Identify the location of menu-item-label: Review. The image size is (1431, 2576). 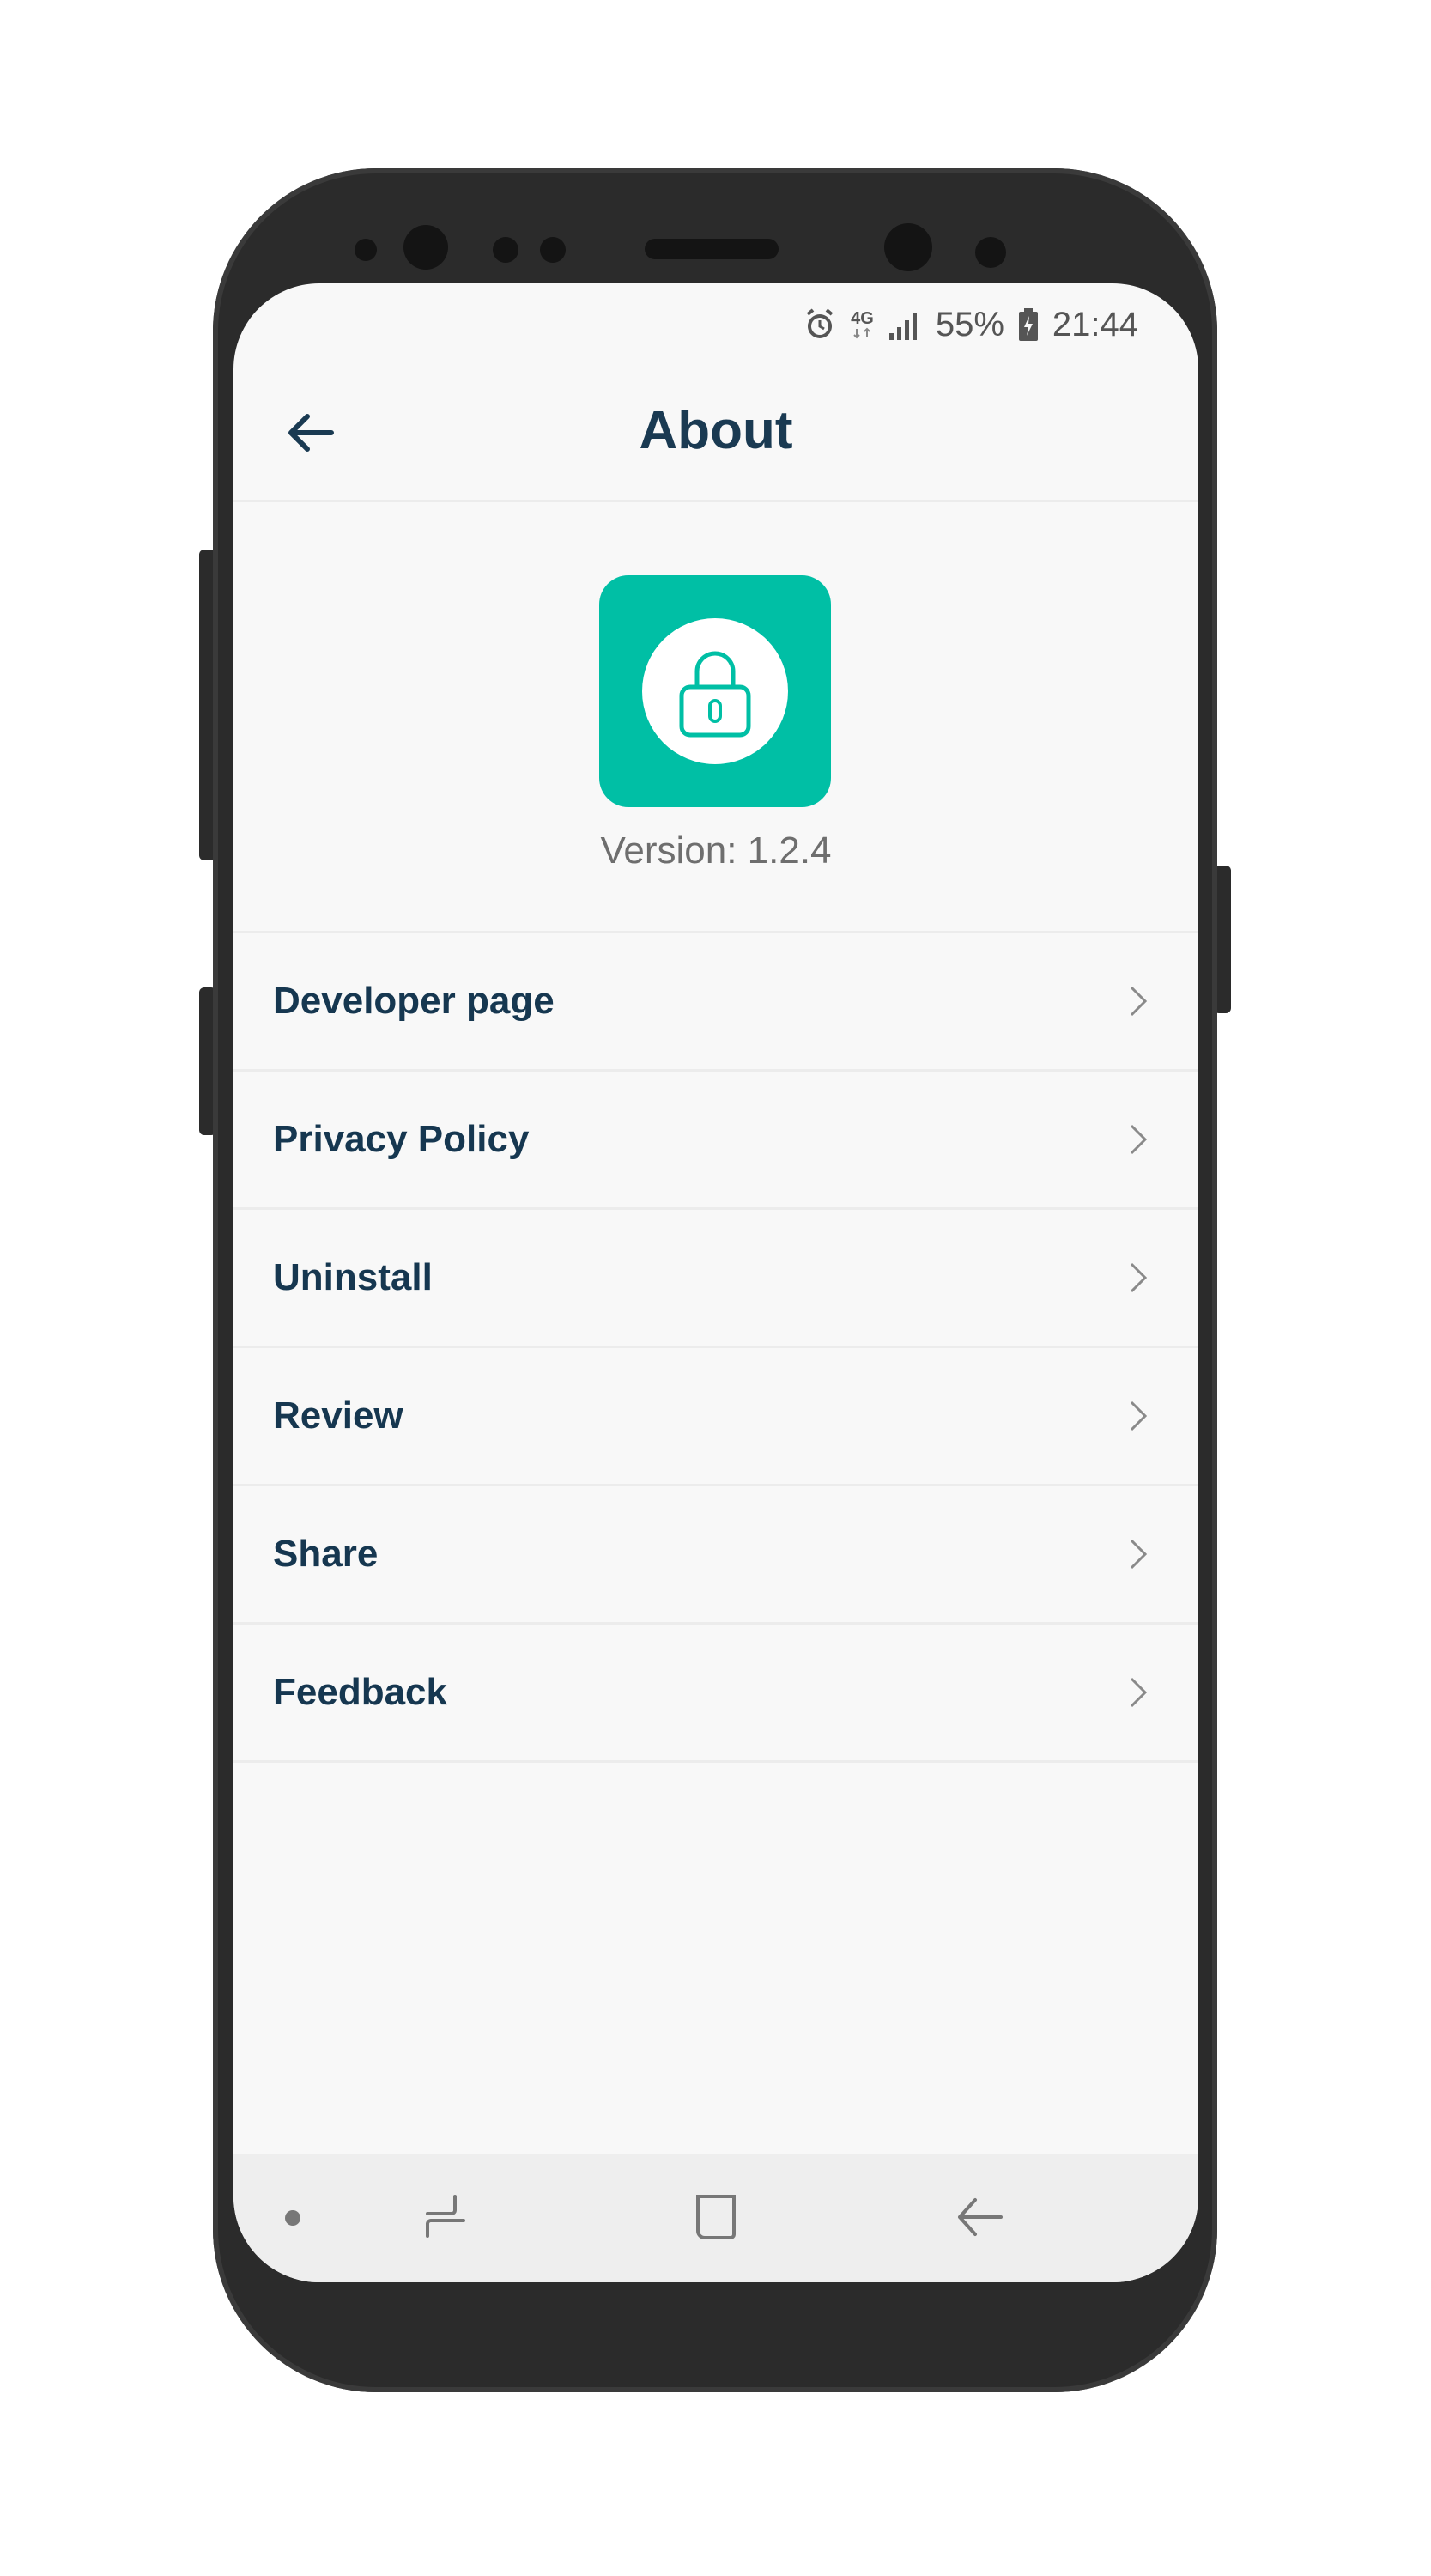
(338, 1415).